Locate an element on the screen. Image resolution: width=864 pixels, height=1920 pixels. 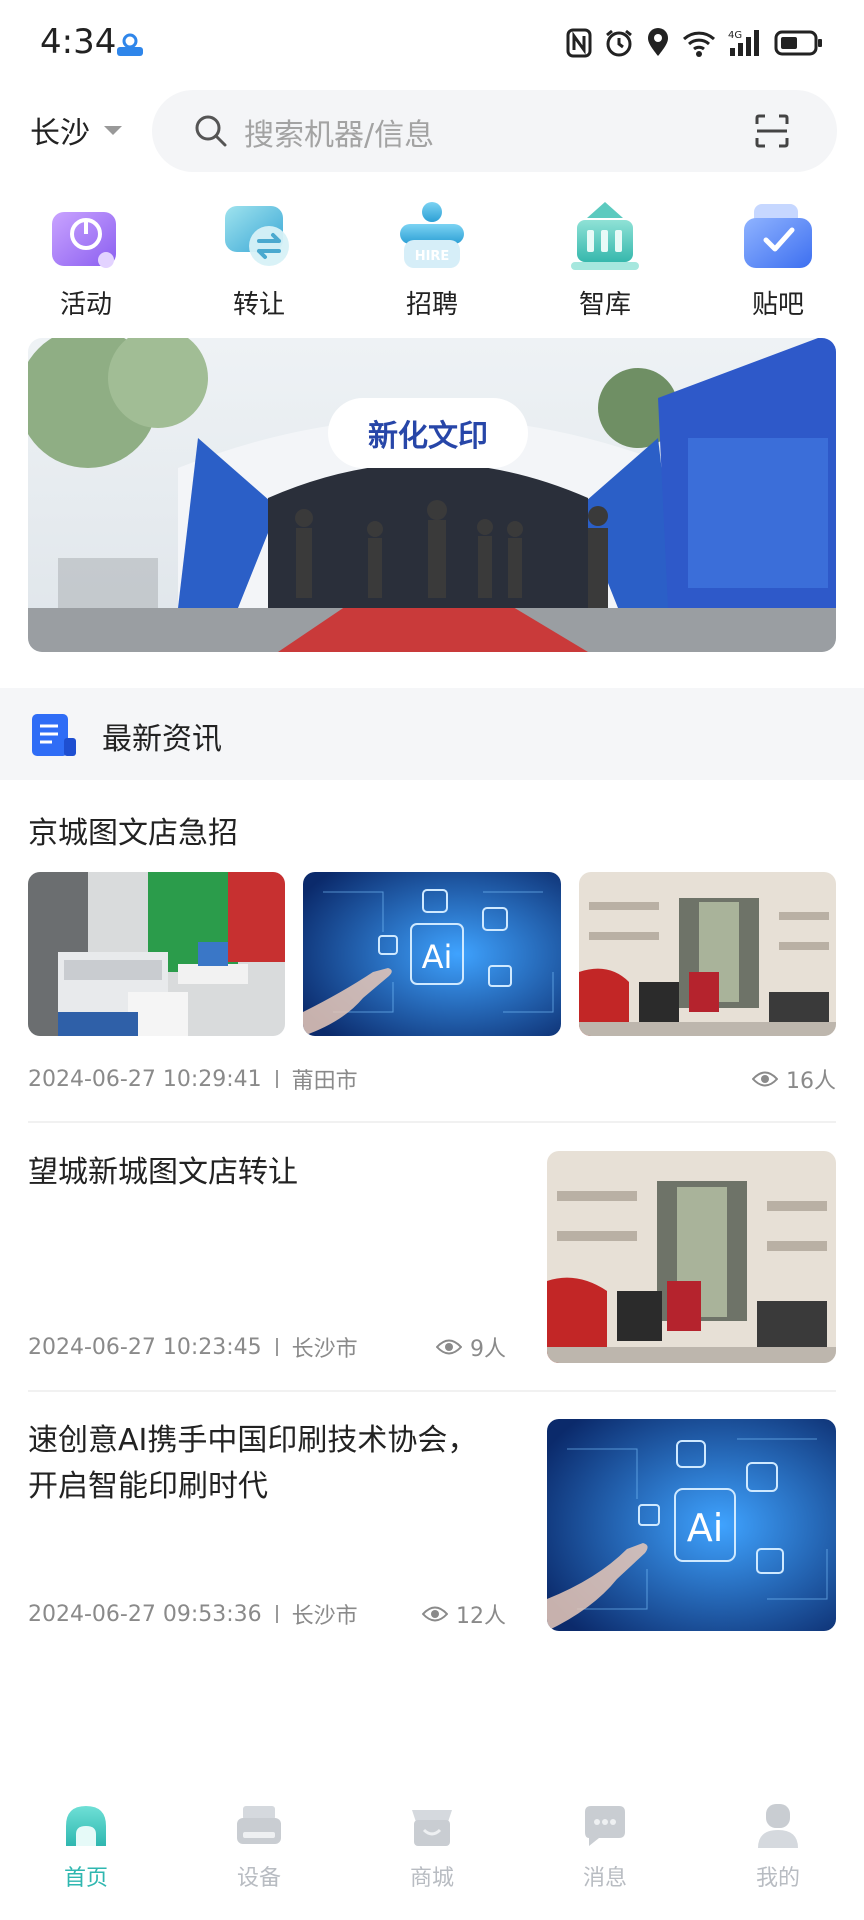
status-bar: 4:34 4G is located at coordinates (432, 40).